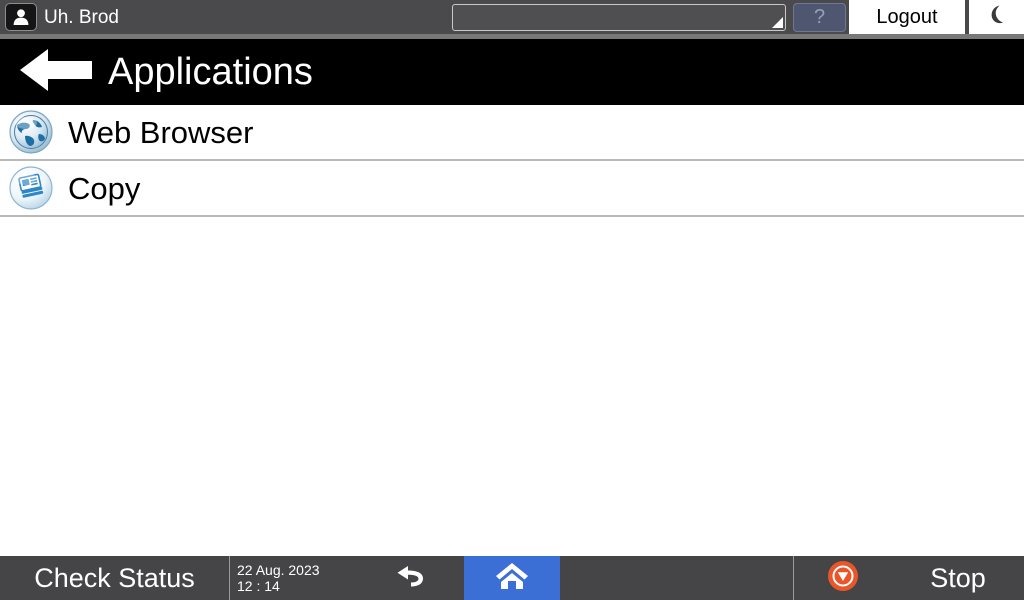 The image size is (1024, 600). I want to click on list-item-label: Copy, so click(104, 188).